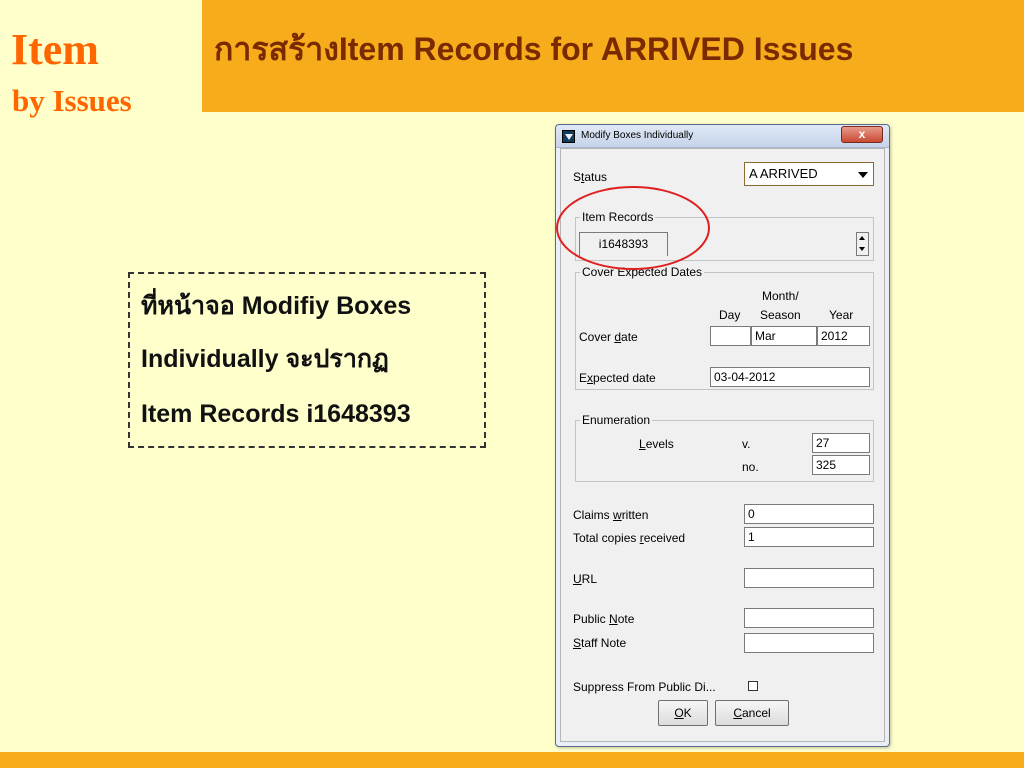 The width and height of the screenshot is (1024, 768). Describe the element at coordinates (780, 296) in the screenshot. I see `month-header-1: Month/` at that location.